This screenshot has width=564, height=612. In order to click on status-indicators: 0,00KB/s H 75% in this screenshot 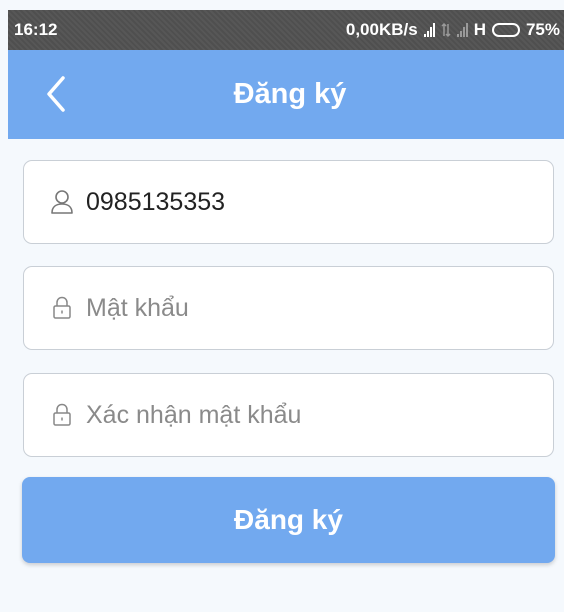, I will do `click(453, 30)`.